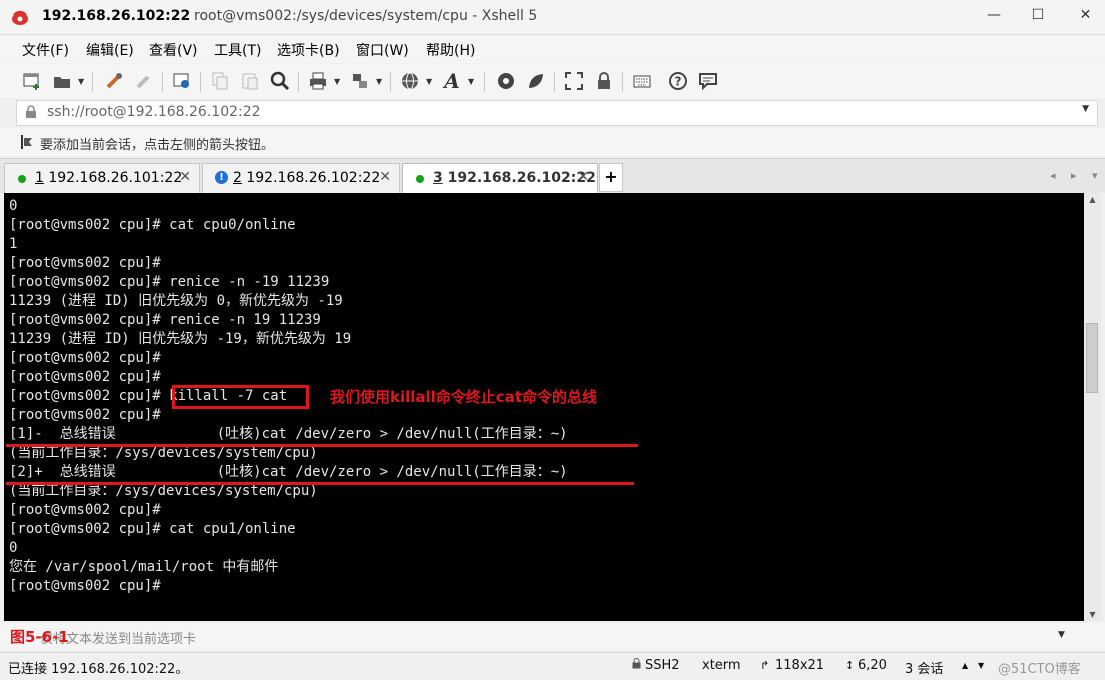 This screenshot has width=1105, height=680. What do you see at coordinates (152, 225) in the screenshot?
I see `terminal-line: [root@vms002 cpu]# cat cpu0/online` at bounding box center [152, 225].